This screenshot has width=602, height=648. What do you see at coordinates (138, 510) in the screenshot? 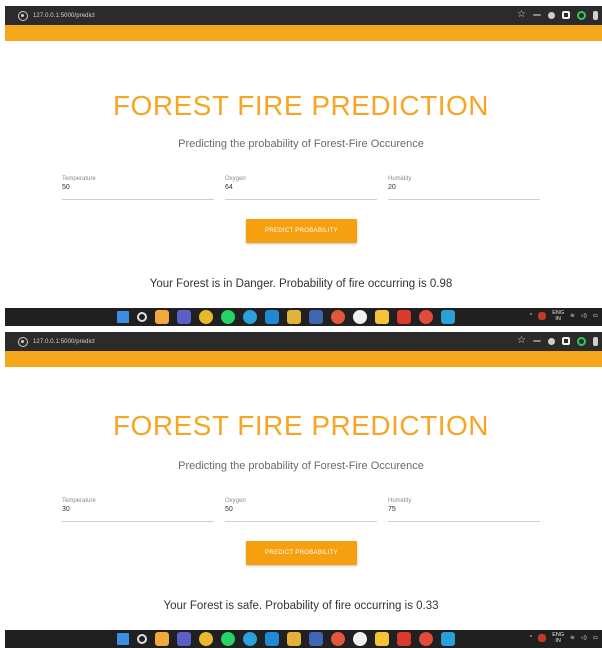
I see `temperature-field: Temperature 30` at bounding box center [138, 510].